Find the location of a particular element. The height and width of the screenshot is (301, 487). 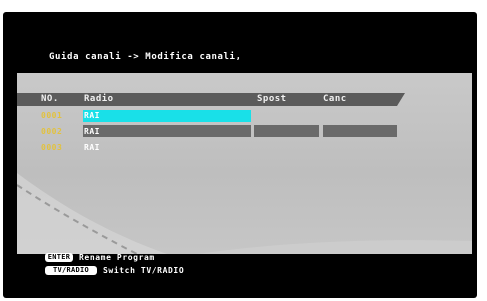

breadcrumb: Guida canali -> Modifica canali, is located at coordinates (145, 57).